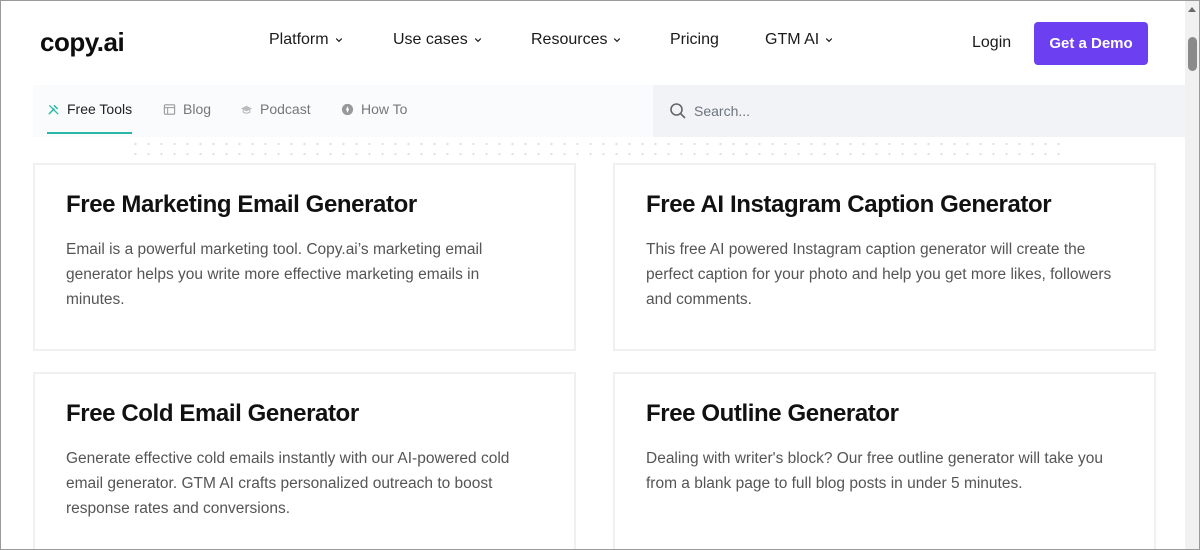 The width and height of the screenshot is (1200, 550). I want to click on card-title: Free AI Instagram Caption Generator, so click(849, 204).